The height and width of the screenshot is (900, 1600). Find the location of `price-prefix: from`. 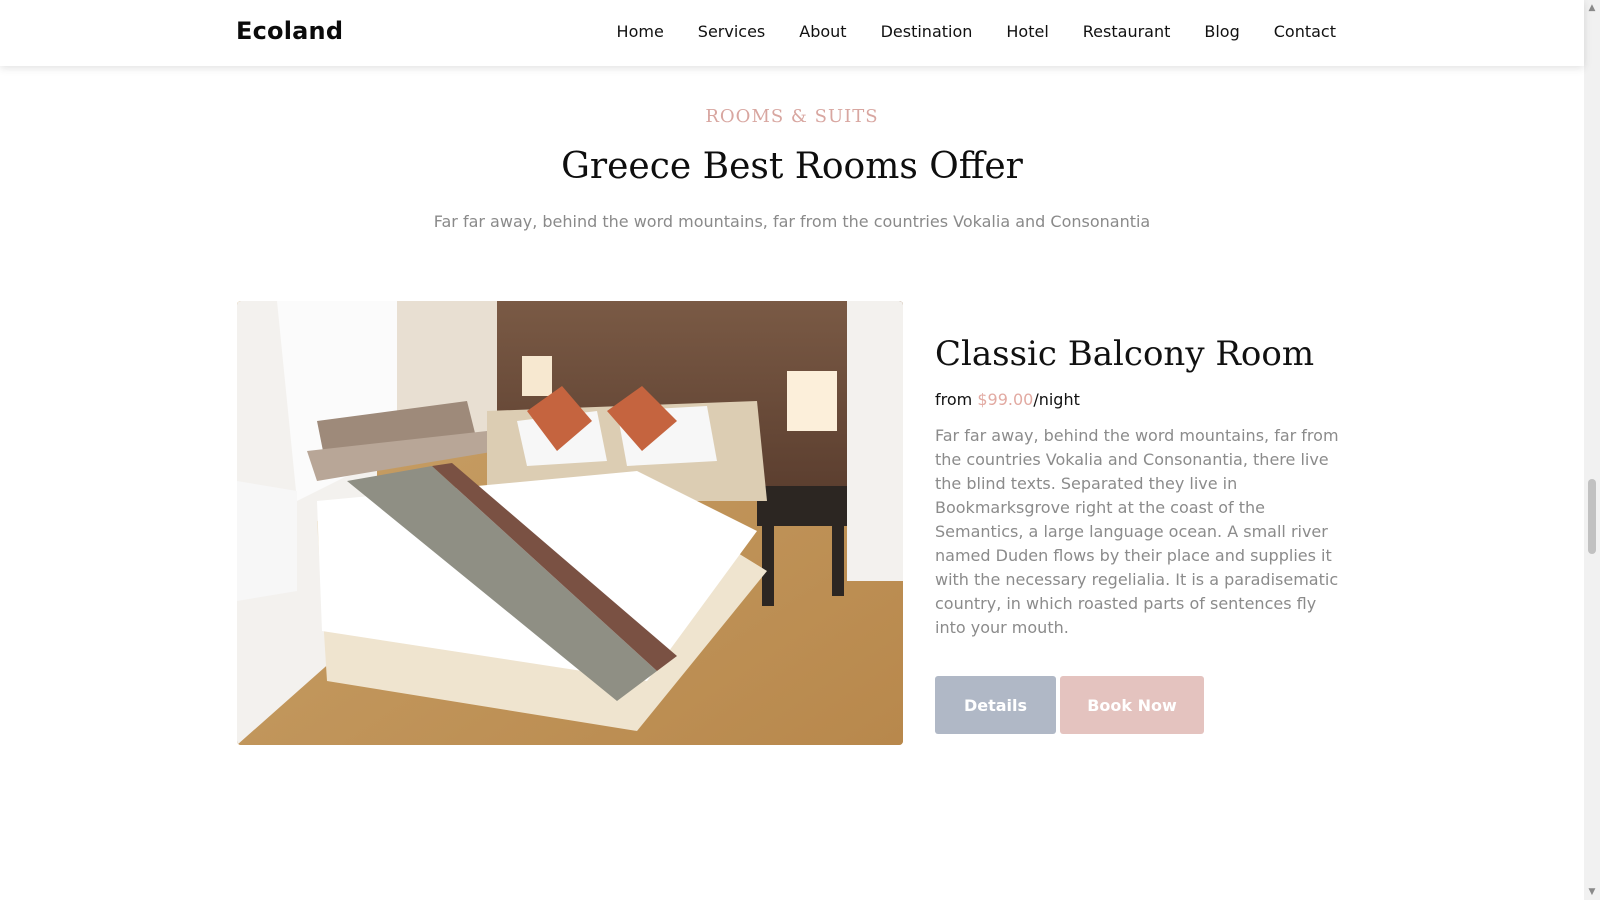

price-prefix: from is located at coordinates (956, 399).